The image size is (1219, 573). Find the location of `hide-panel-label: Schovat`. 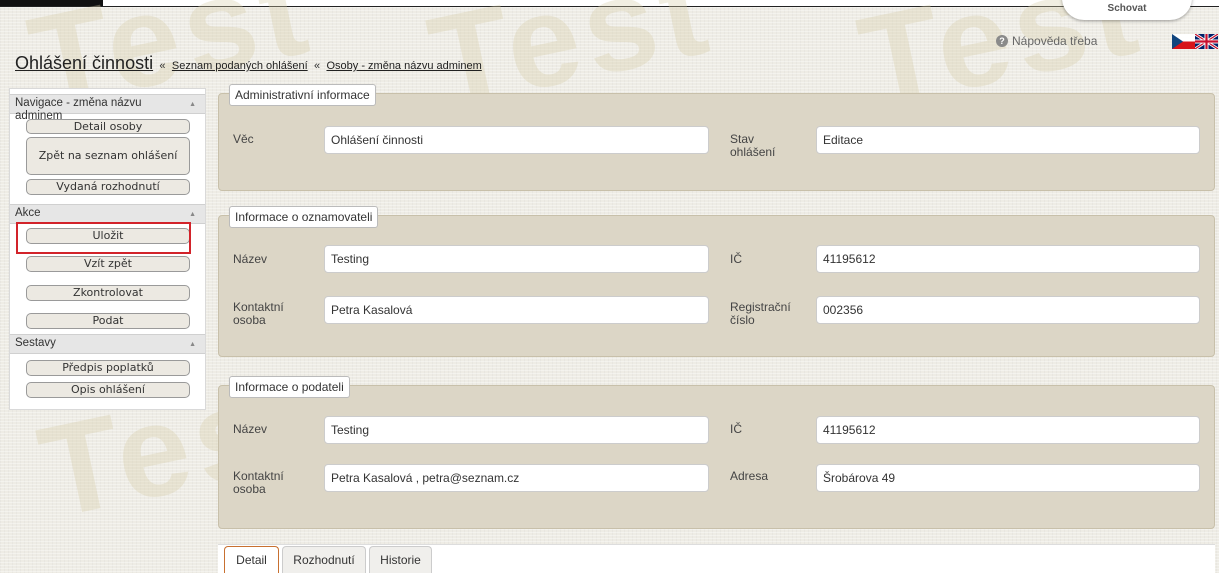

hide-panel-label: Schovat is located at coordinates (1127, 8).